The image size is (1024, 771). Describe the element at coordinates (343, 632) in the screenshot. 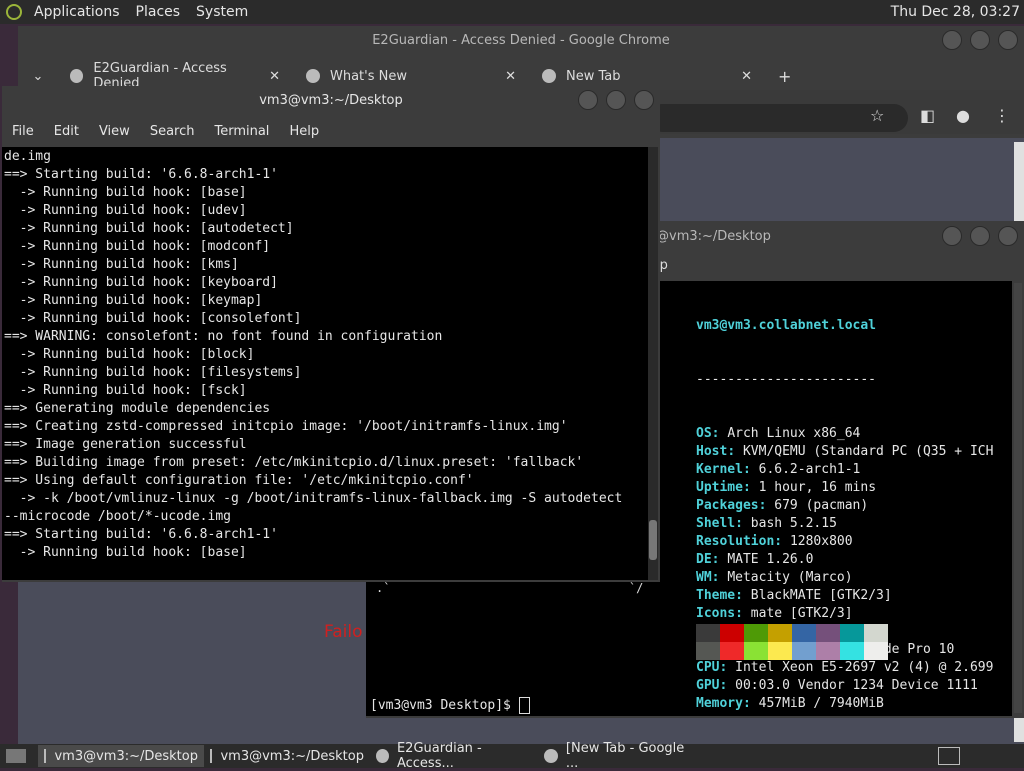

I see `page-fail-text: Failo` at that location.